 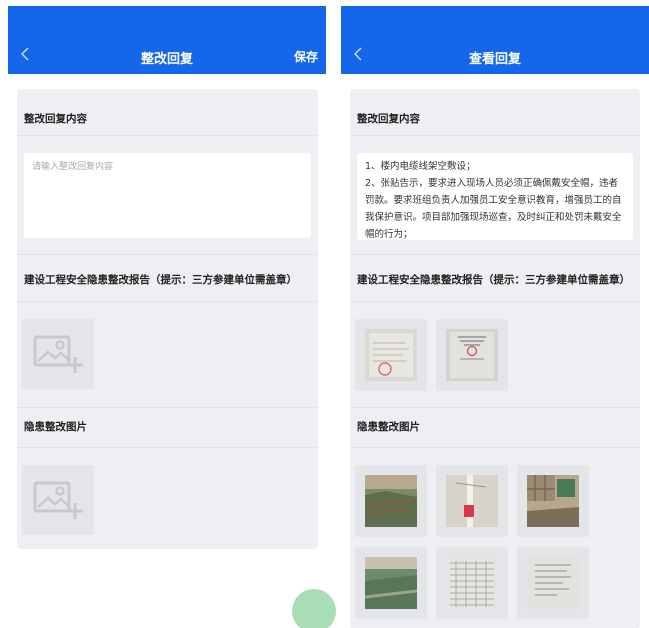 I want to click on photo-upload-button, so click(x=58, y=500).